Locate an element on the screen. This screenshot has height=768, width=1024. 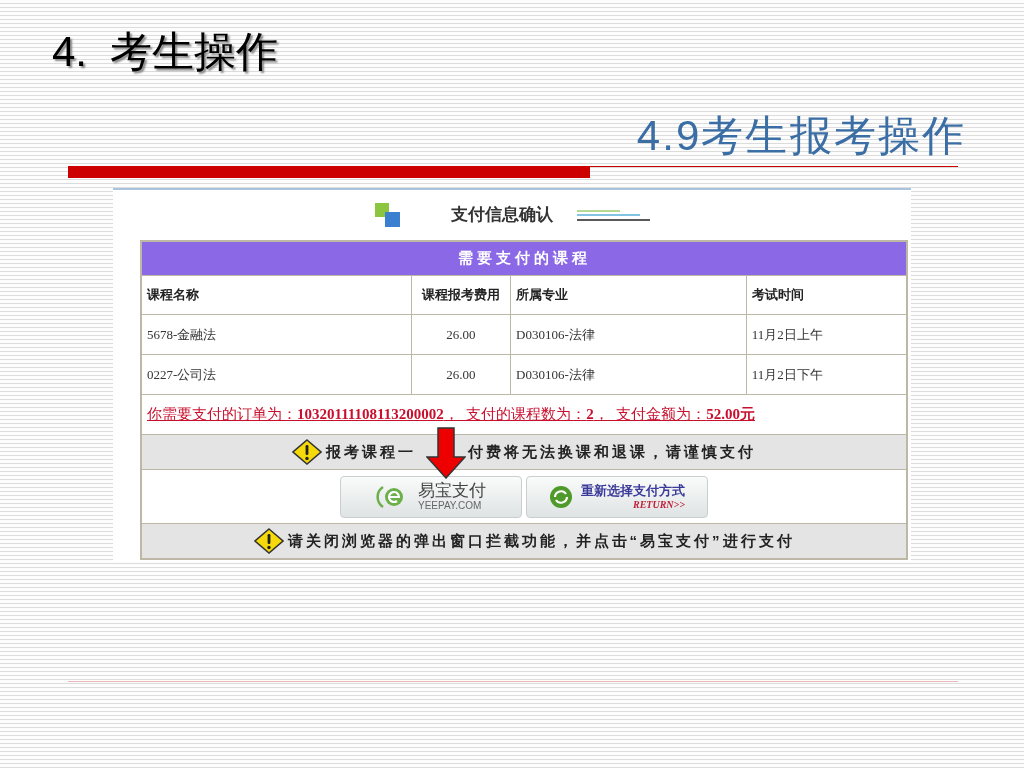
down-arrow-icon is located at coordinates (446, 453).